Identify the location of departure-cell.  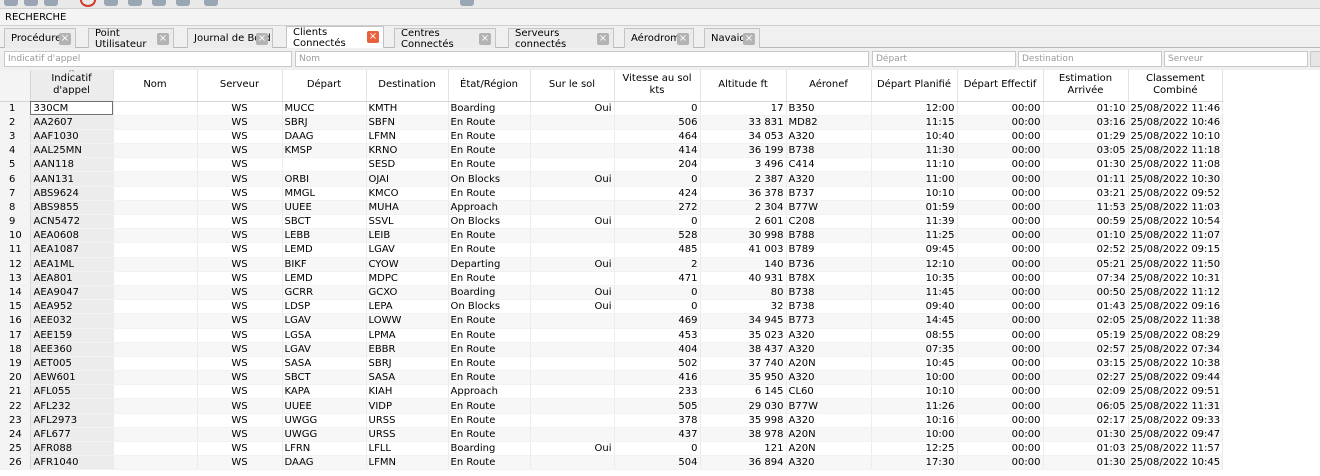
(324, 165).